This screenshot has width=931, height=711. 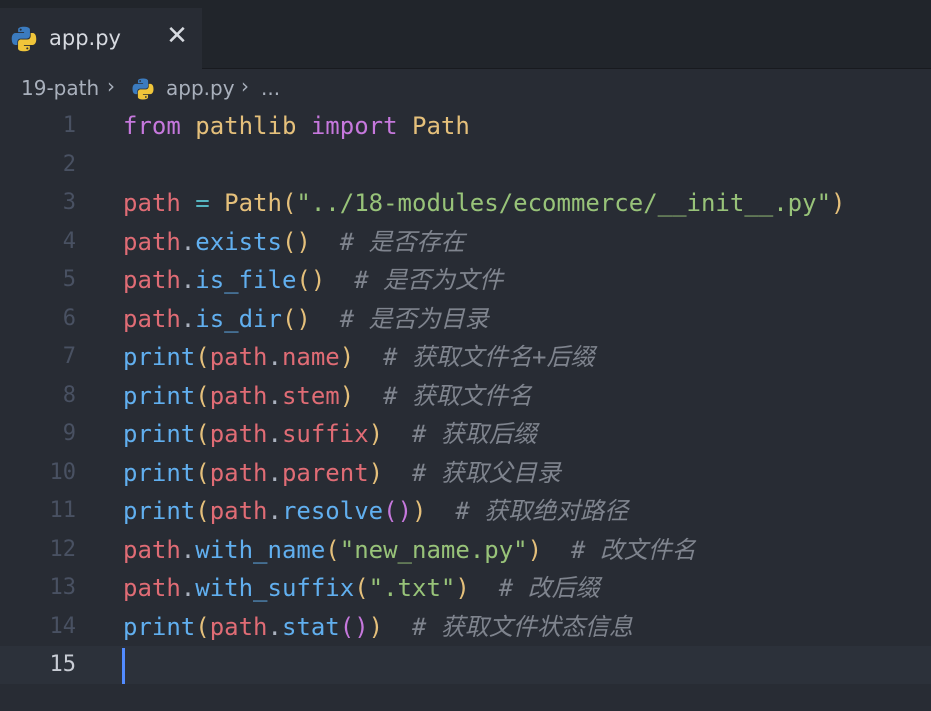 What do you see at coordinates (63, 510) in the screenshot?
I see `line-number: 11` at bounding box center [63, 510].